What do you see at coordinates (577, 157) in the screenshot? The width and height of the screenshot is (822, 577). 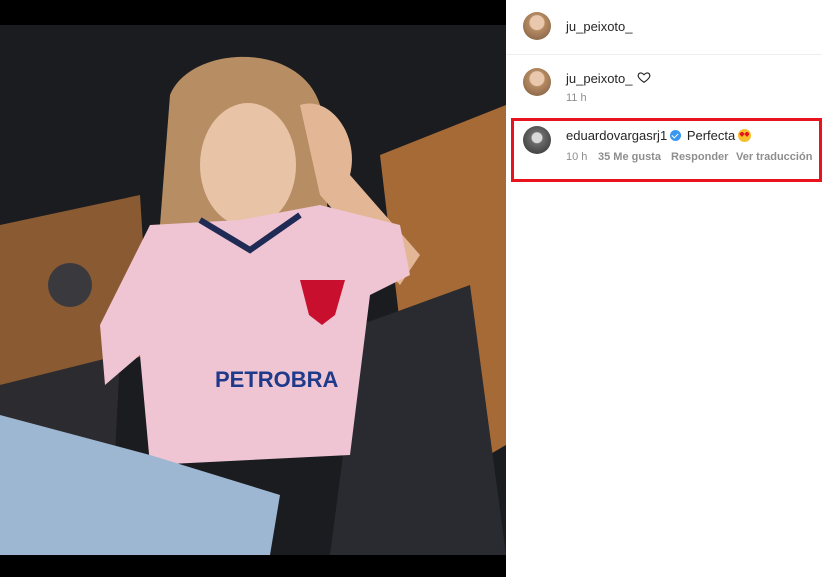 I see `comment-timestamp: 10 h` at bounding box center [577, 157].